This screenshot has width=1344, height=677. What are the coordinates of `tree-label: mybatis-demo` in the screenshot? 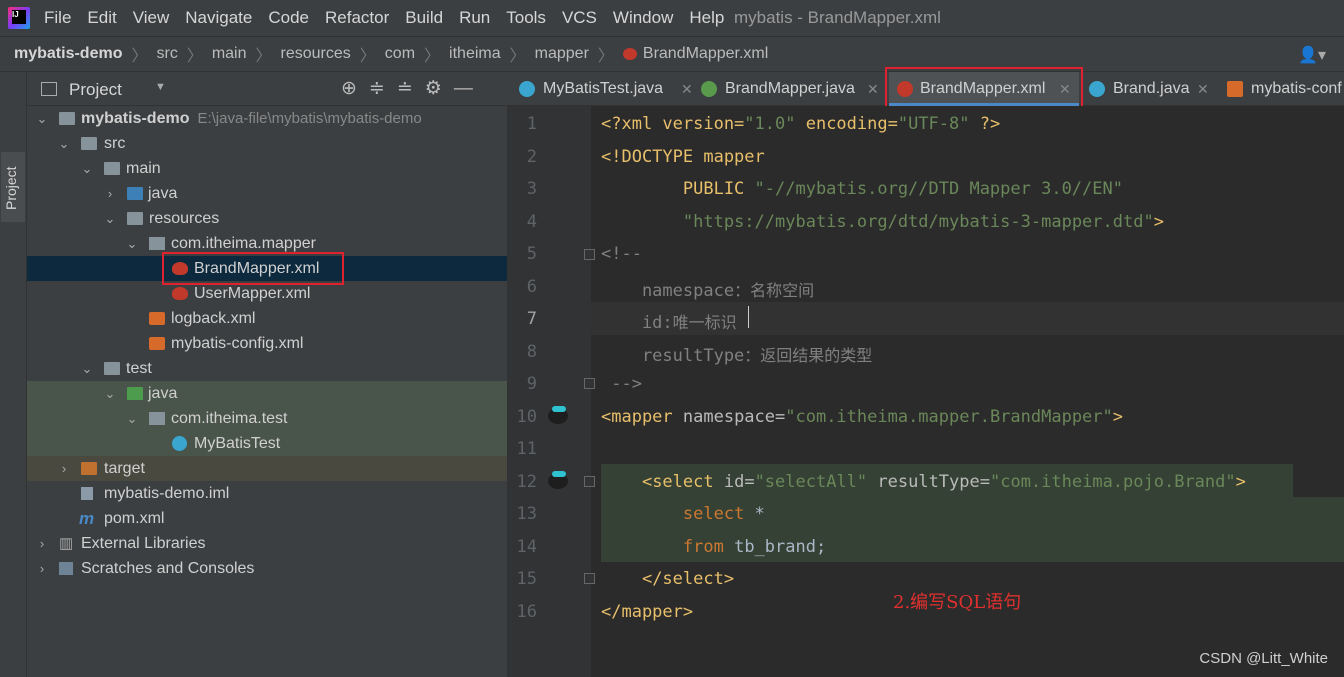 It's located at (135, 118).